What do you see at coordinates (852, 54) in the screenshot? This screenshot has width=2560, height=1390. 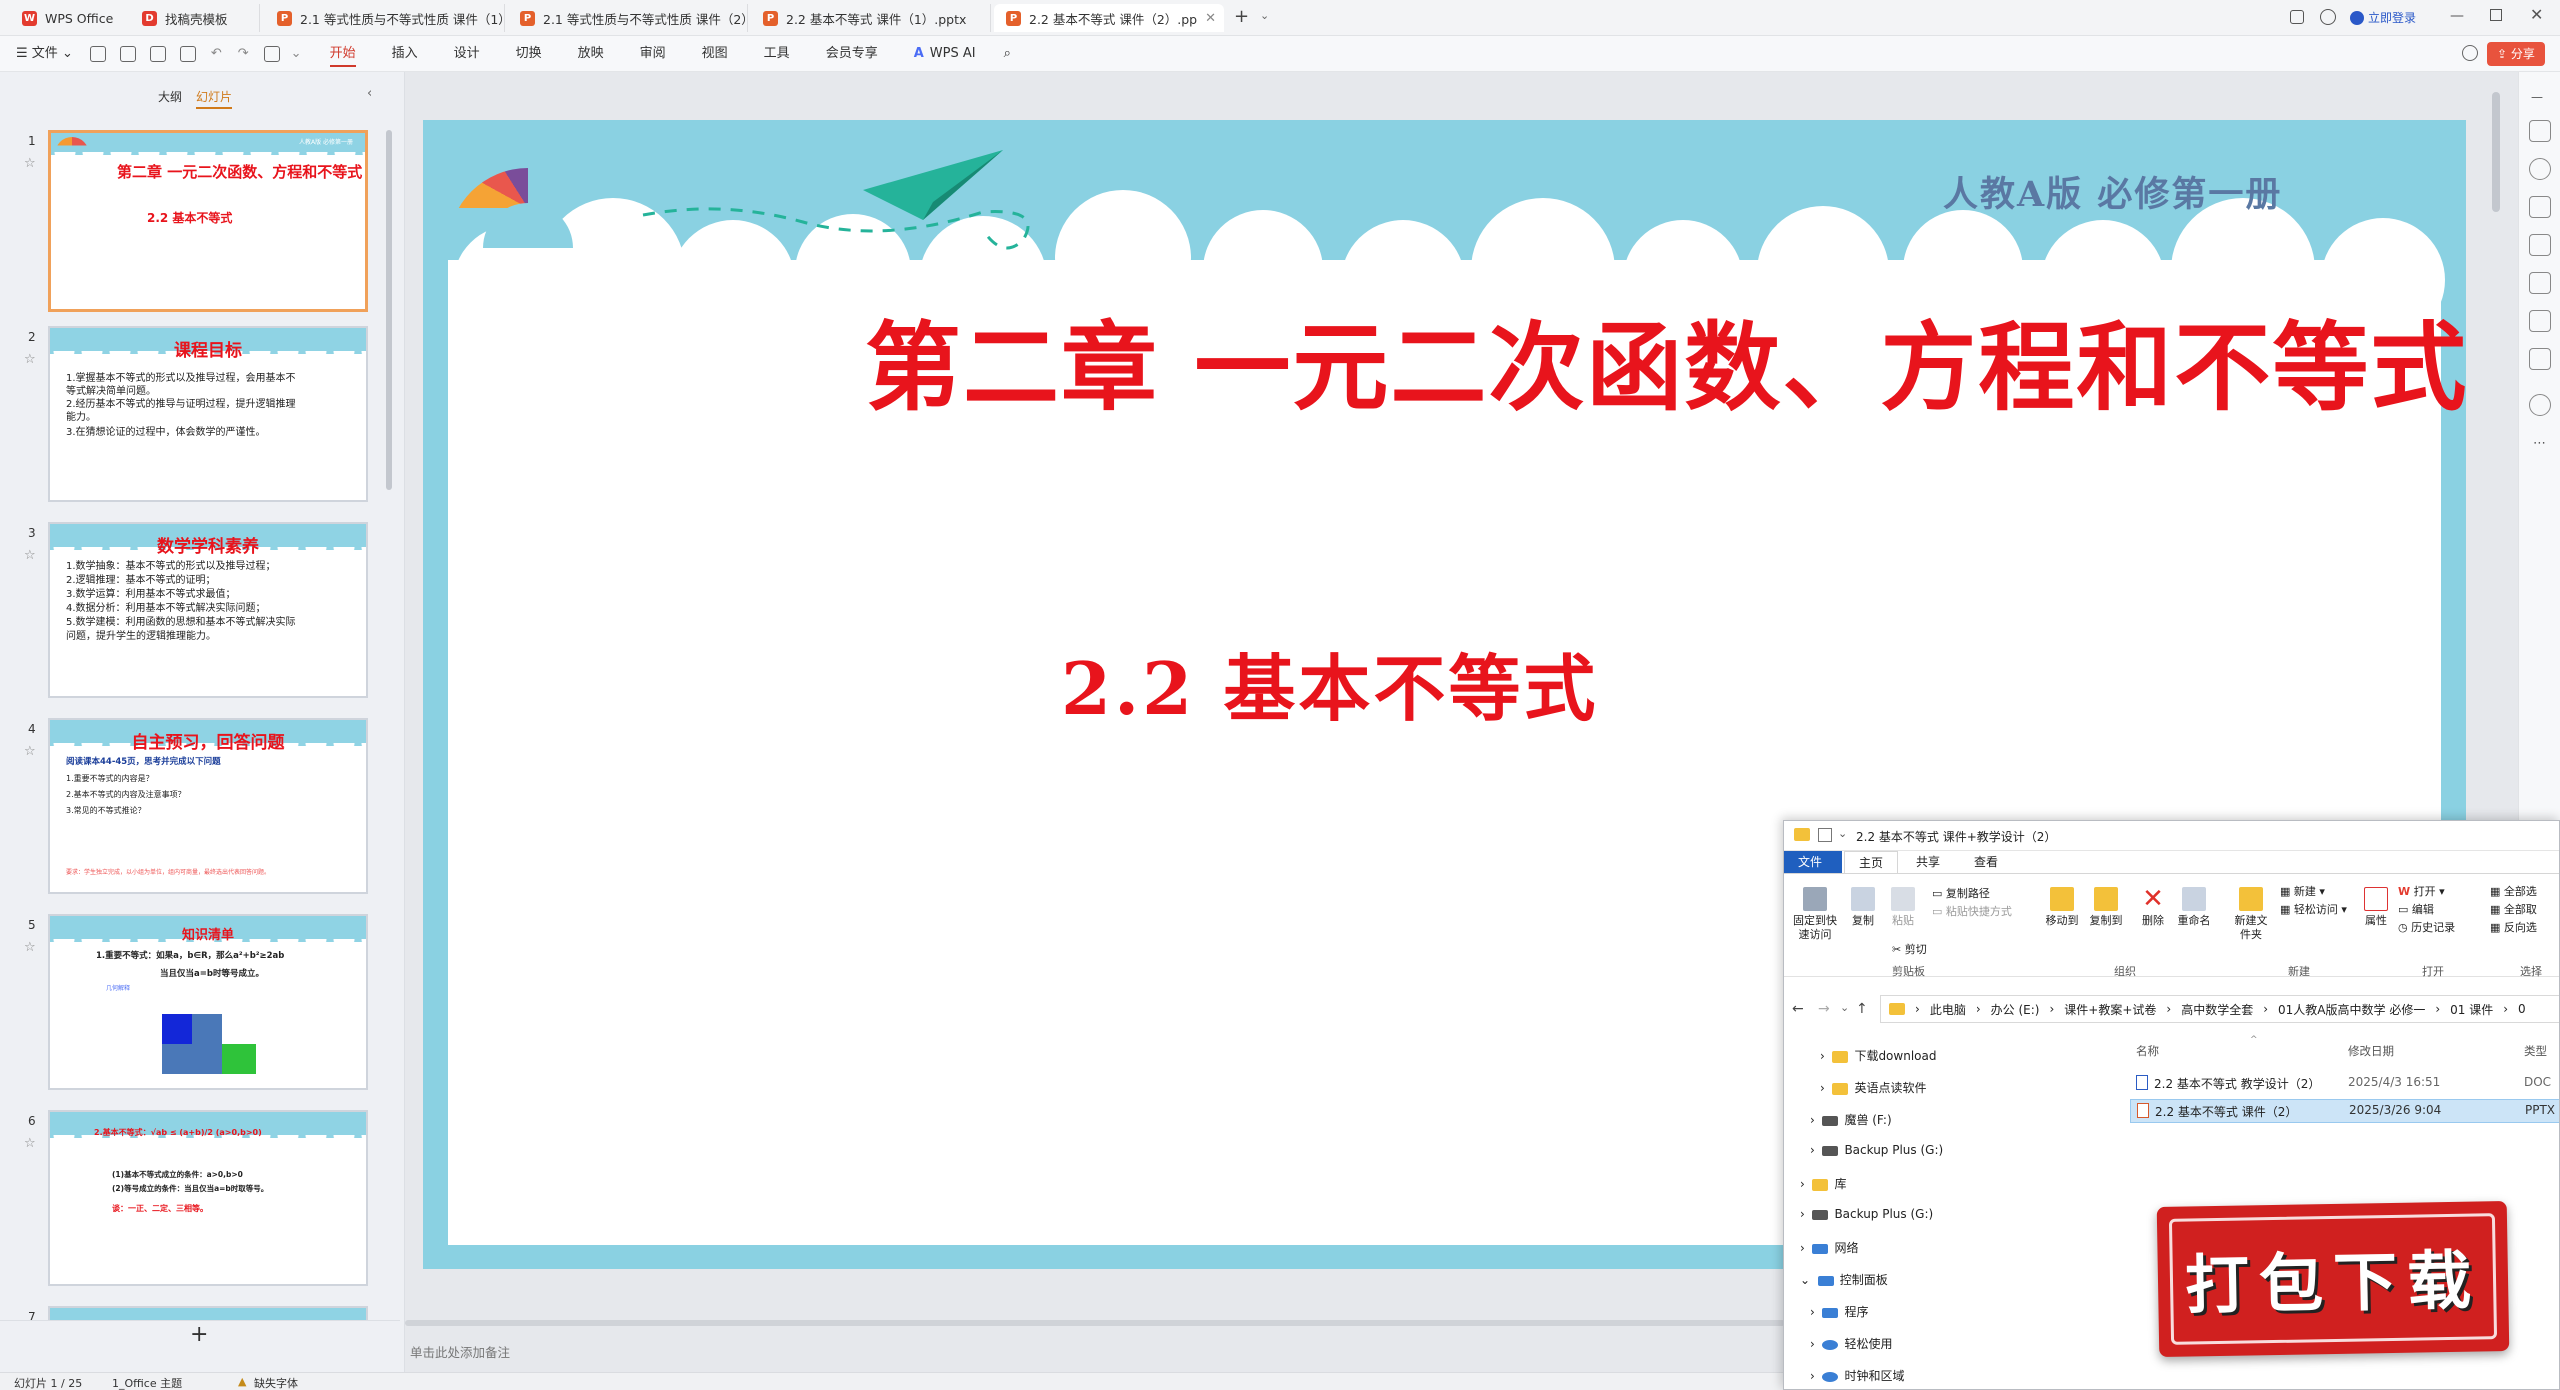 I see `menu-member: 会员专享` at bounding box center [852, 54].